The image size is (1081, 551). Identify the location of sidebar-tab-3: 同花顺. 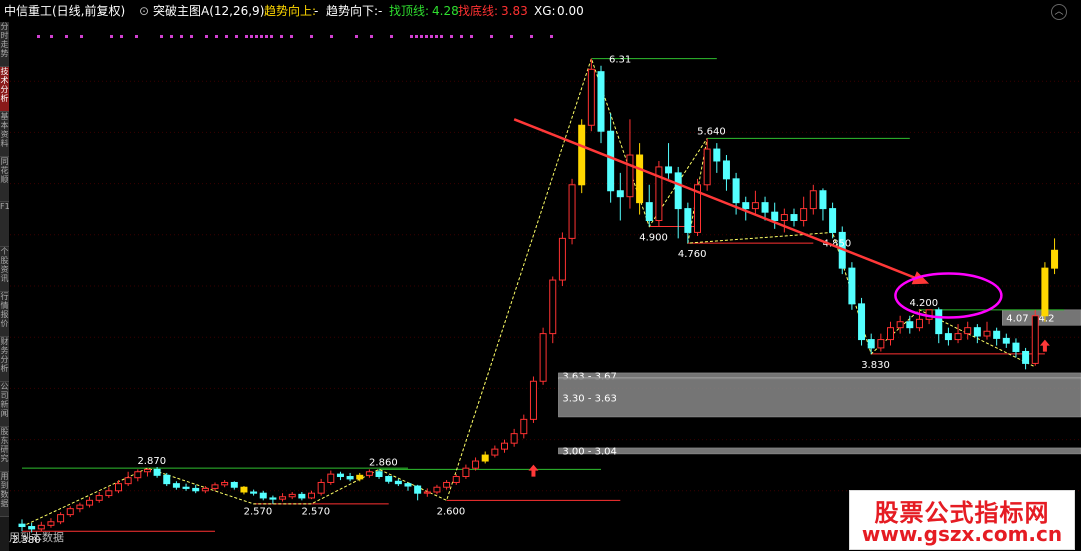
(4, 179).